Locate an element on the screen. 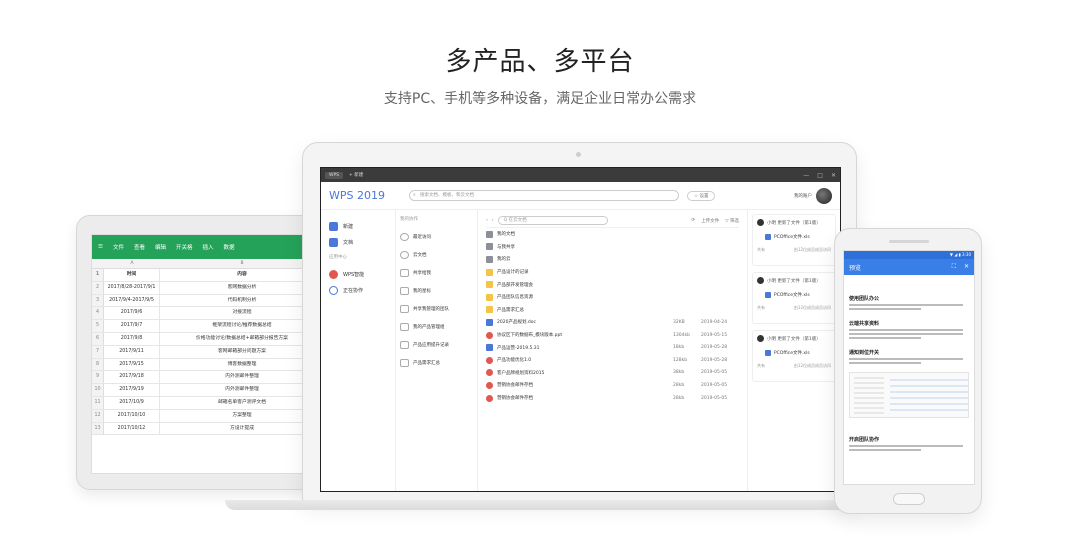  user-area: 我的账户 is located at coordinates (813, 195).